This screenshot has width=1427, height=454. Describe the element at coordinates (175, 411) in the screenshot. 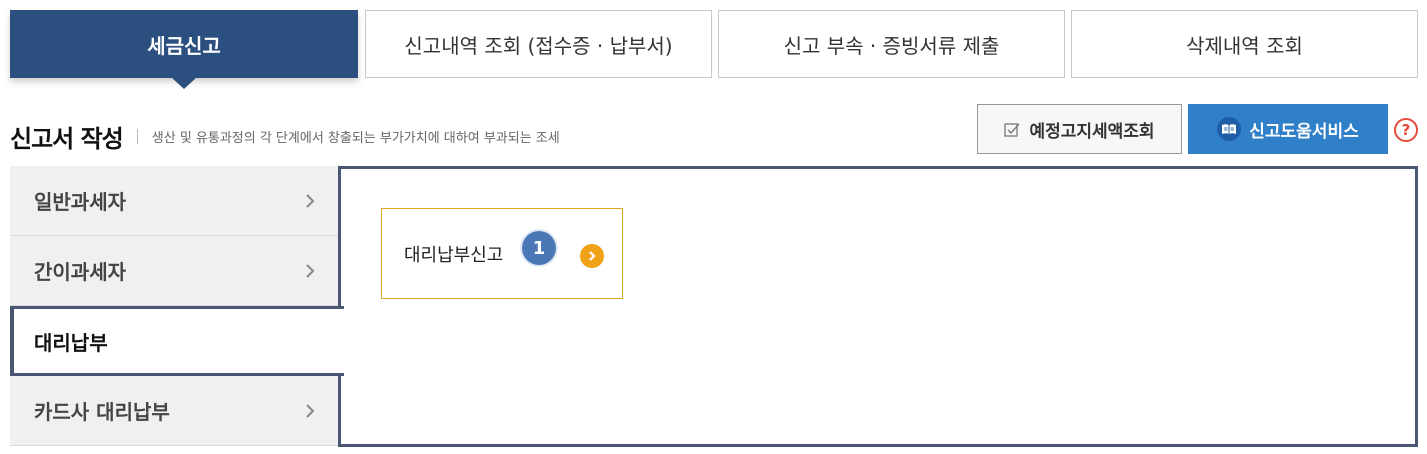

I see `sidebar-item-card-proxy-payment: 카드사 대리납부` at that location.